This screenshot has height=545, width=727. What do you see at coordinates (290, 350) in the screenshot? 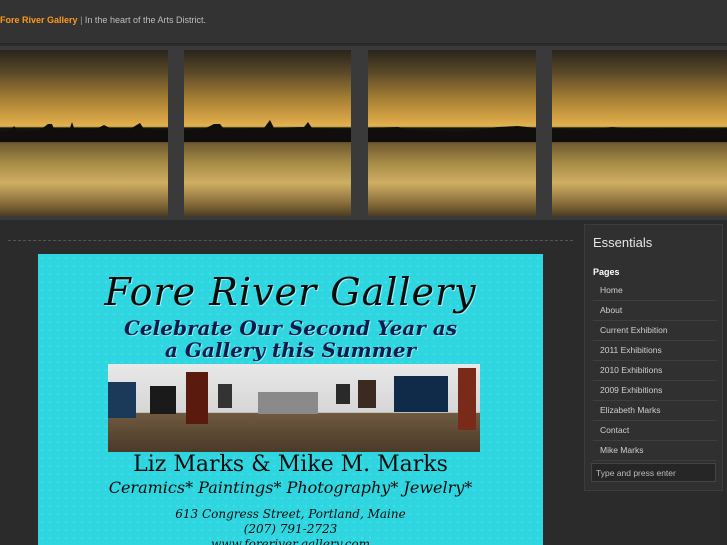
I see `poster-subtitle-line2: a Gallery this Summer` at bounding box center [290, 350].